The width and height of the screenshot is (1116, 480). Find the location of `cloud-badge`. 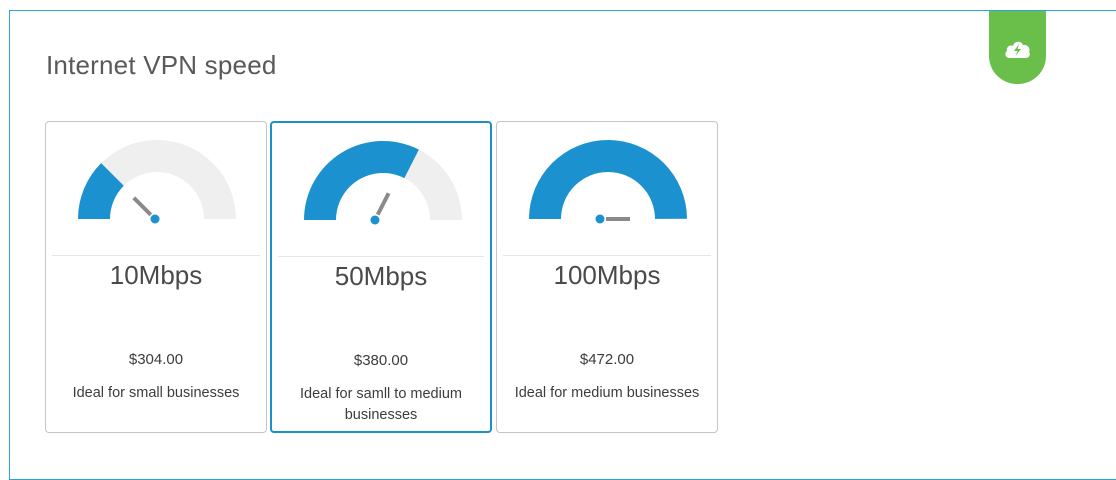

cloud-badge is located at coordinates (1017, 47).